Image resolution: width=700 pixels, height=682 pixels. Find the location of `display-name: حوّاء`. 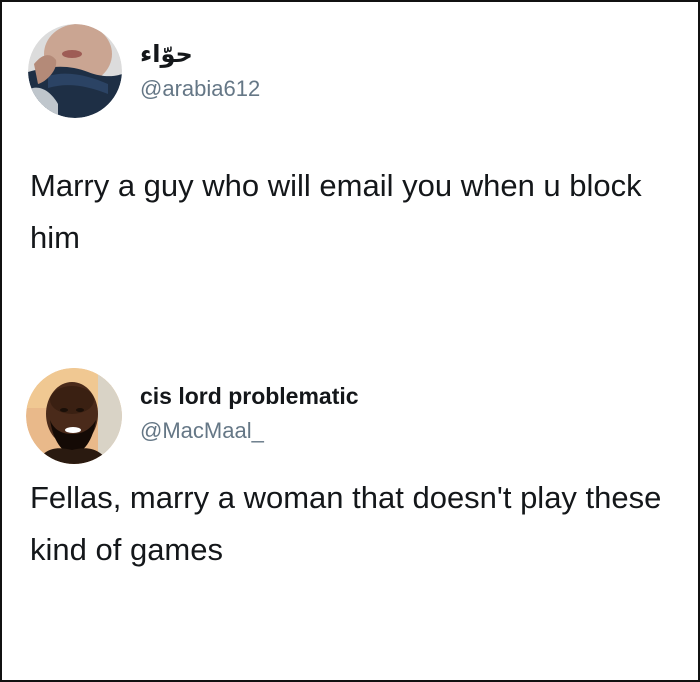

display-name: حوّاء is located at coordinates (200, 54).